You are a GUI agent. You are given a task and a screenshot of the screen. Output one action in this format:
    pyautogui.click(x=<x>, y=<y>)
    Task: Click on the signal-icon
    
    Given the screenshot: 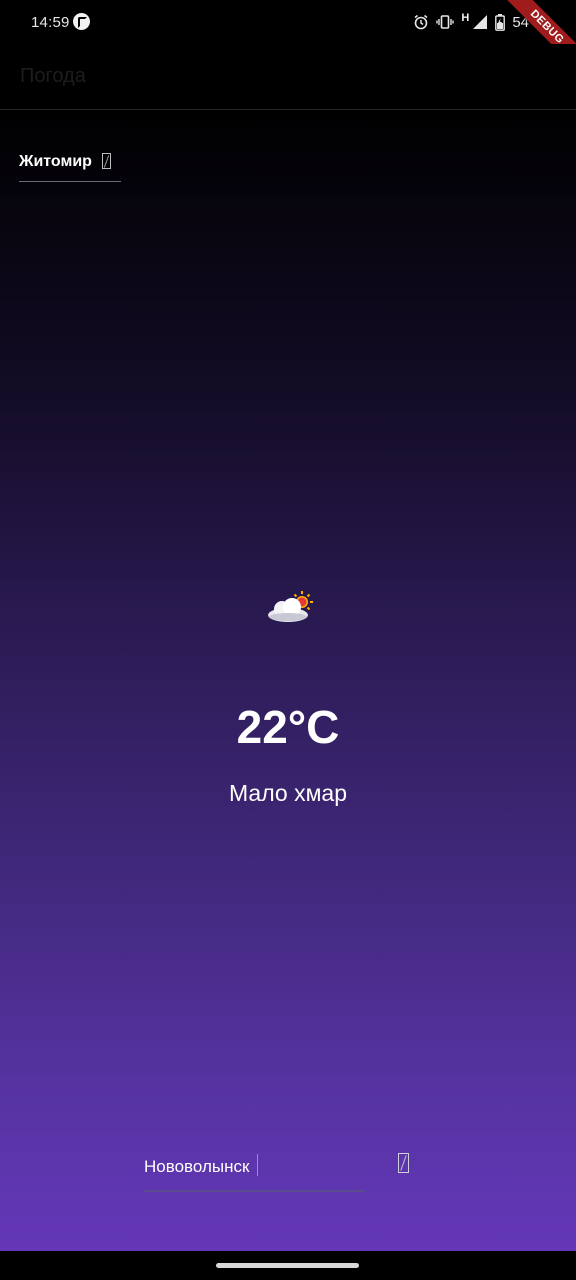 What is the action you would take?
    pyautogui.click(x=480, y=22)
    